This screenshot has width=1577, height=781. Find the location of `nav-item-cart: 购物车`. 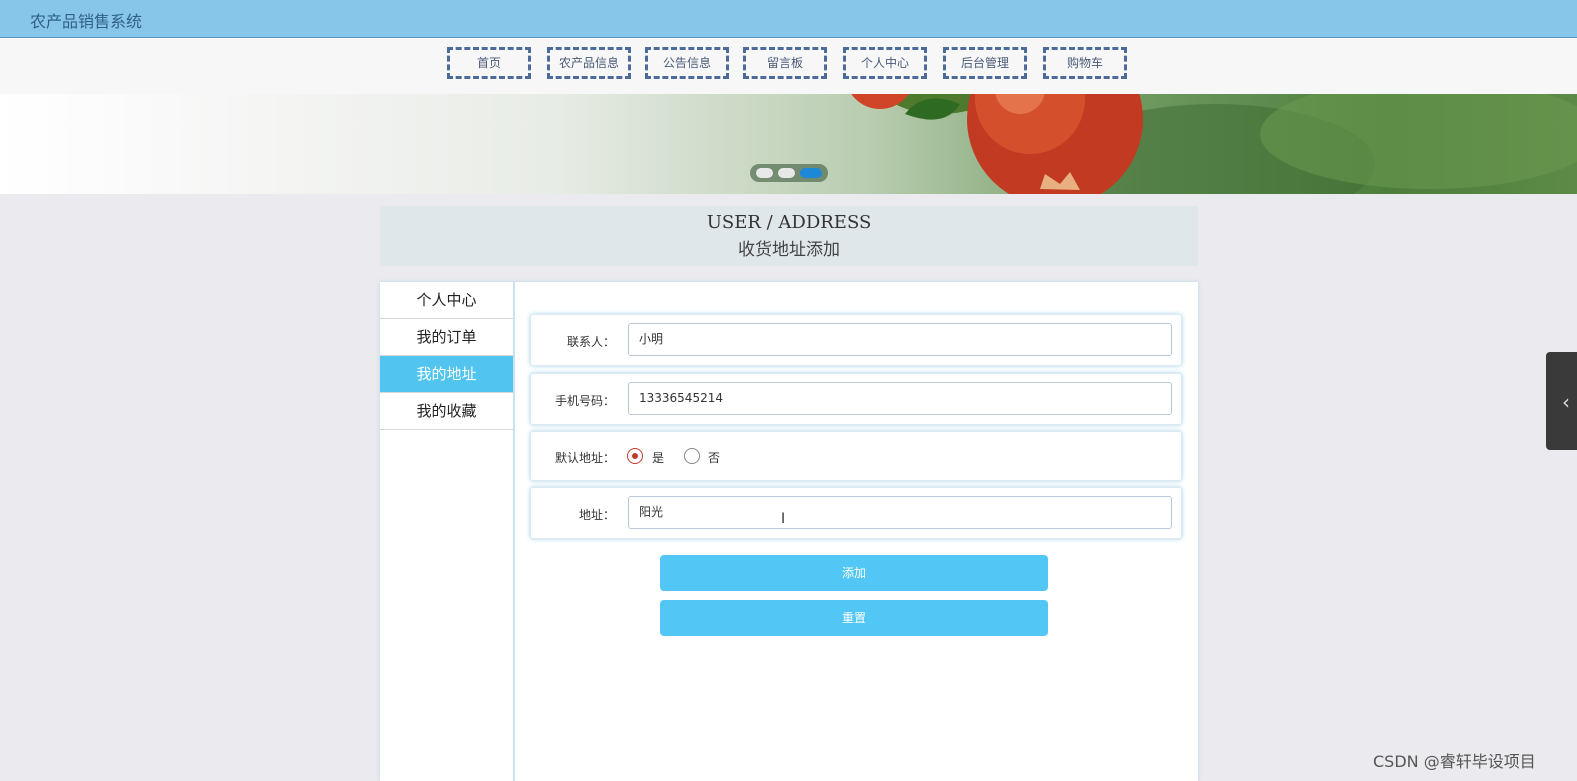

nav-item-cart: 购物车 is located at coordinates (1085, 63).